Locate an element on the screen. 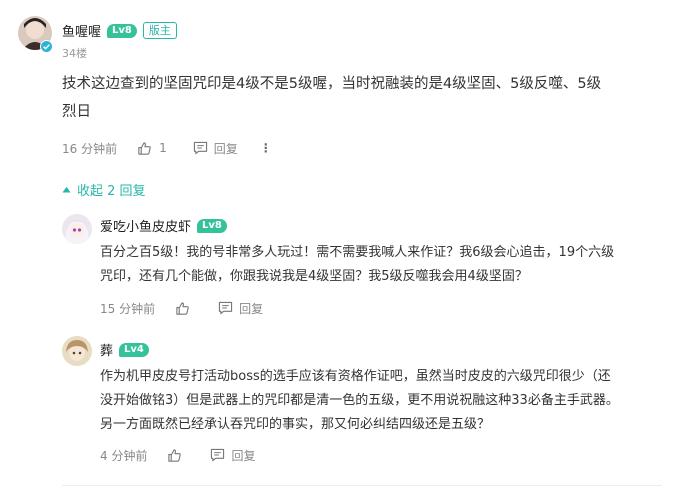 This screenshot has width=673, height=493. comment-meta: 16 分钟前 1 回复 ⋮ is located at coordinates (167, 148).